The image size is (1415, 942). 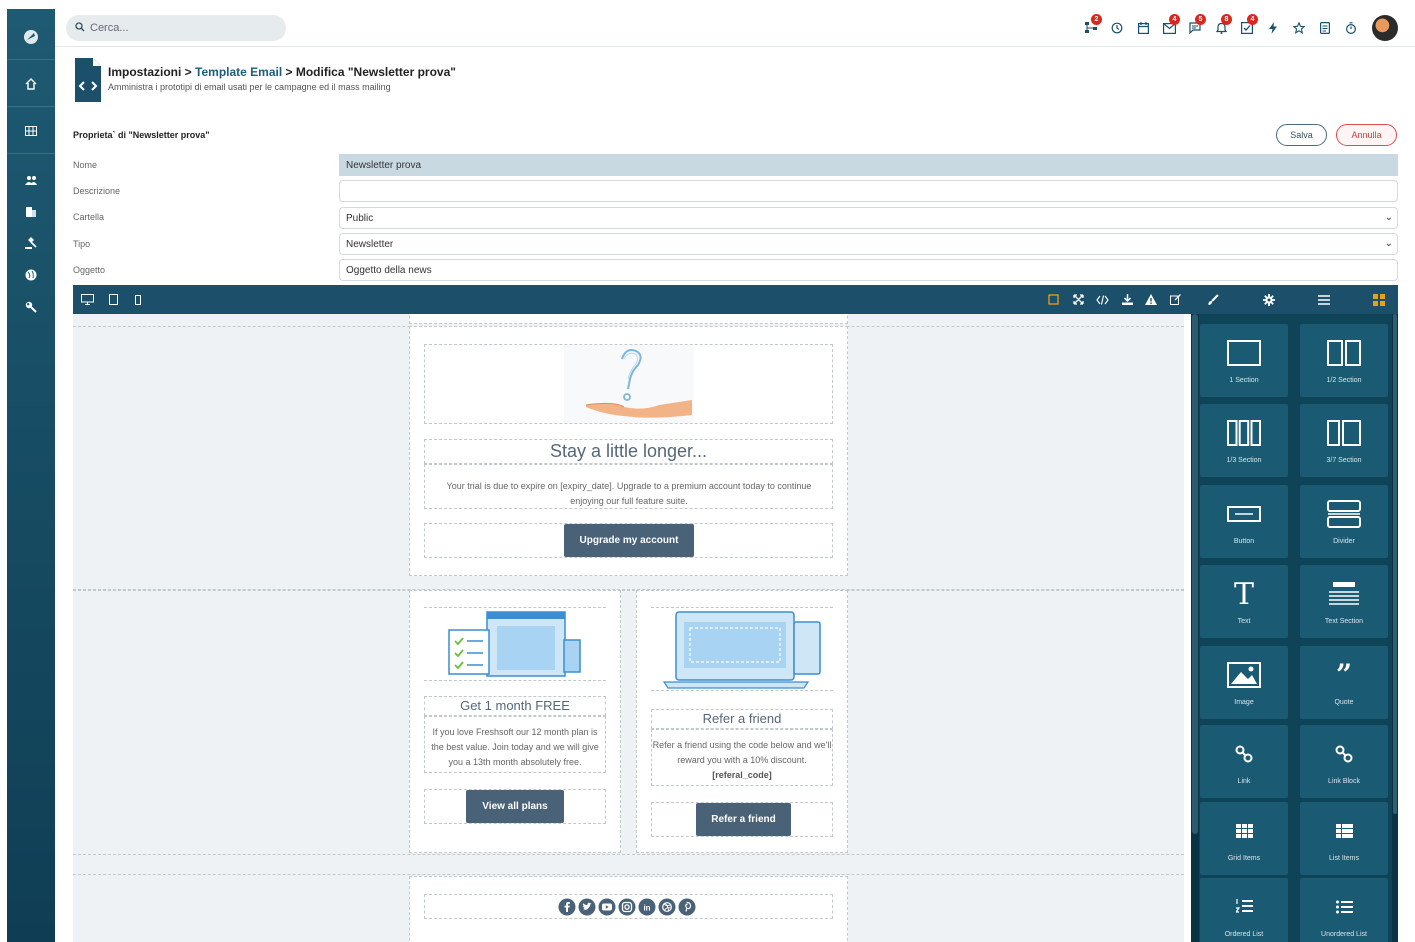 I want to click on block-link: Link, so click(x=1244, y=761).